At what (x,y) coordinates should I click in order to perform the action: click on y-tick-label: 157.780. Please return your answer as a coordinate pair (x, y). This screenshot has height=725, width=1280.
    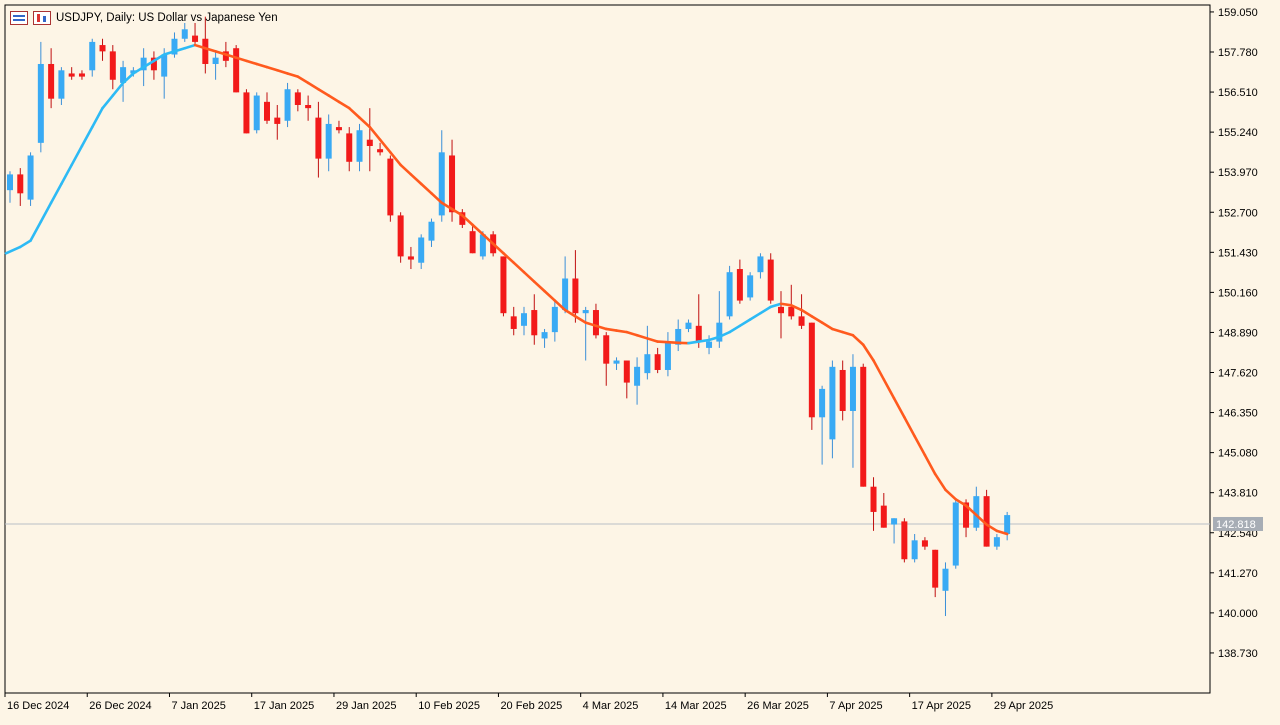
    Looking at the image, I should click on (1238, 53).